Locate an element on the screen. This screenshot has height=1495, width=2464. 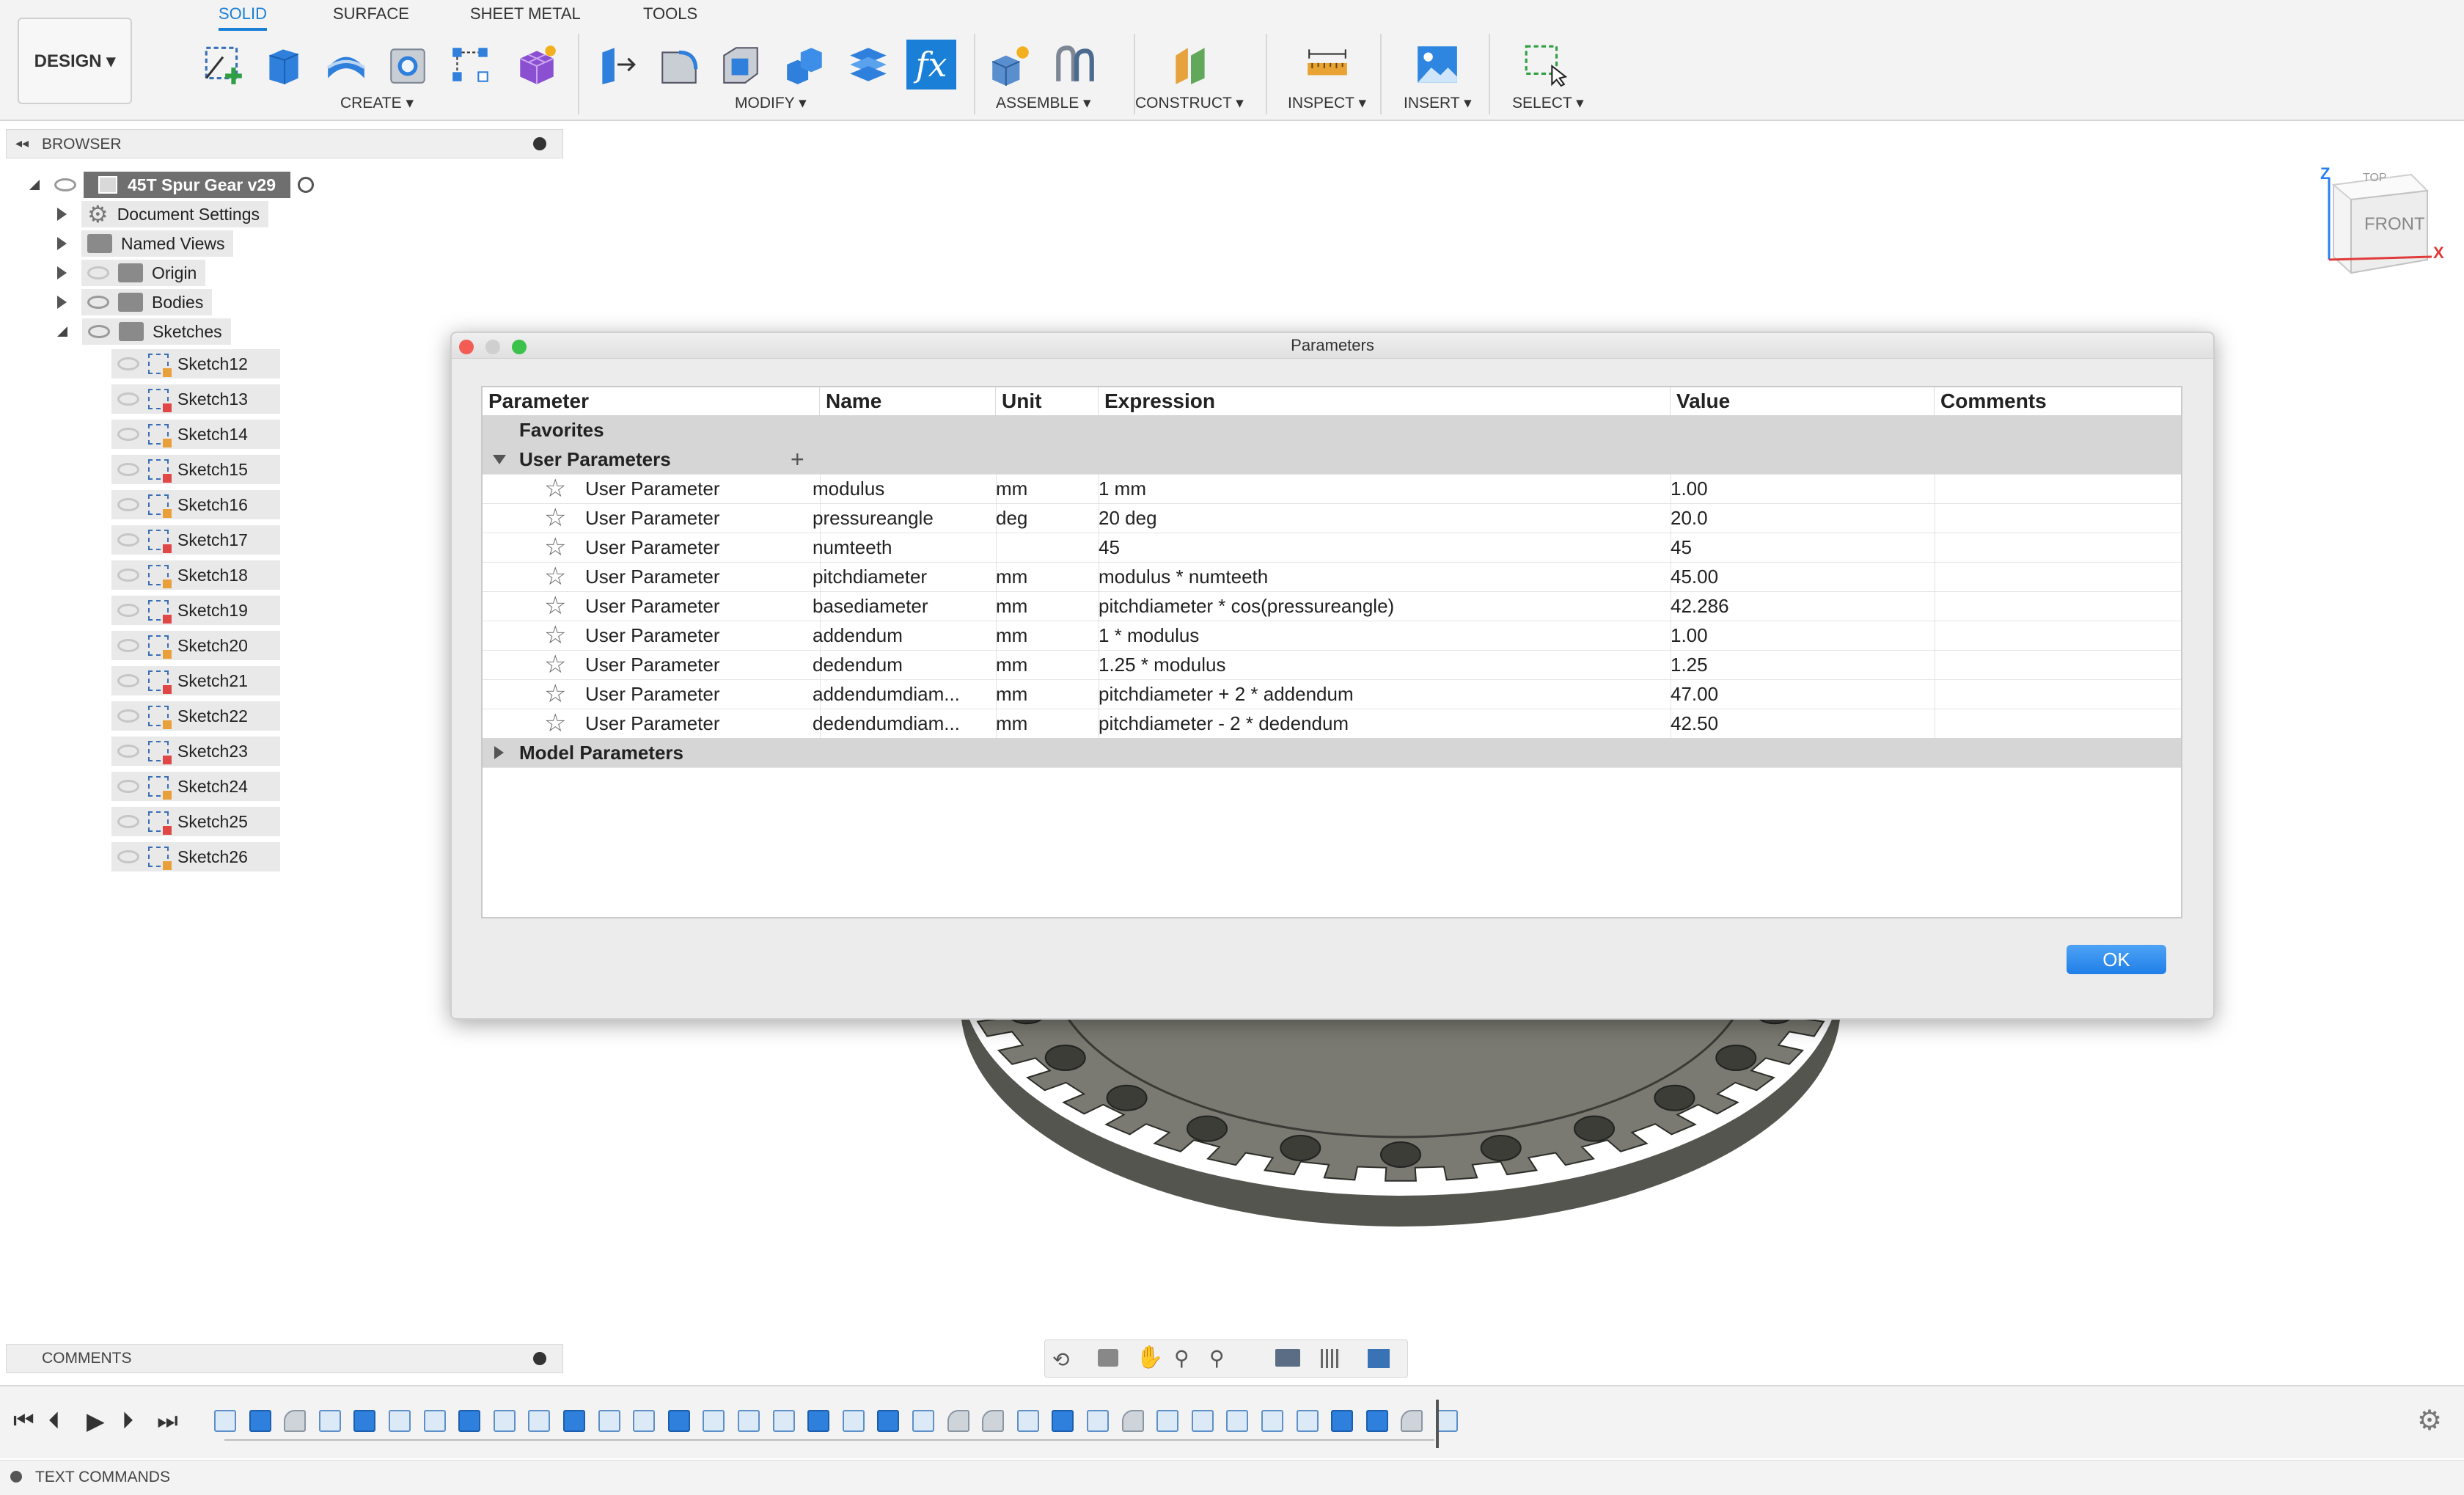
tree-item-sketch: Sketch22 is located at coordinates (231, 716).